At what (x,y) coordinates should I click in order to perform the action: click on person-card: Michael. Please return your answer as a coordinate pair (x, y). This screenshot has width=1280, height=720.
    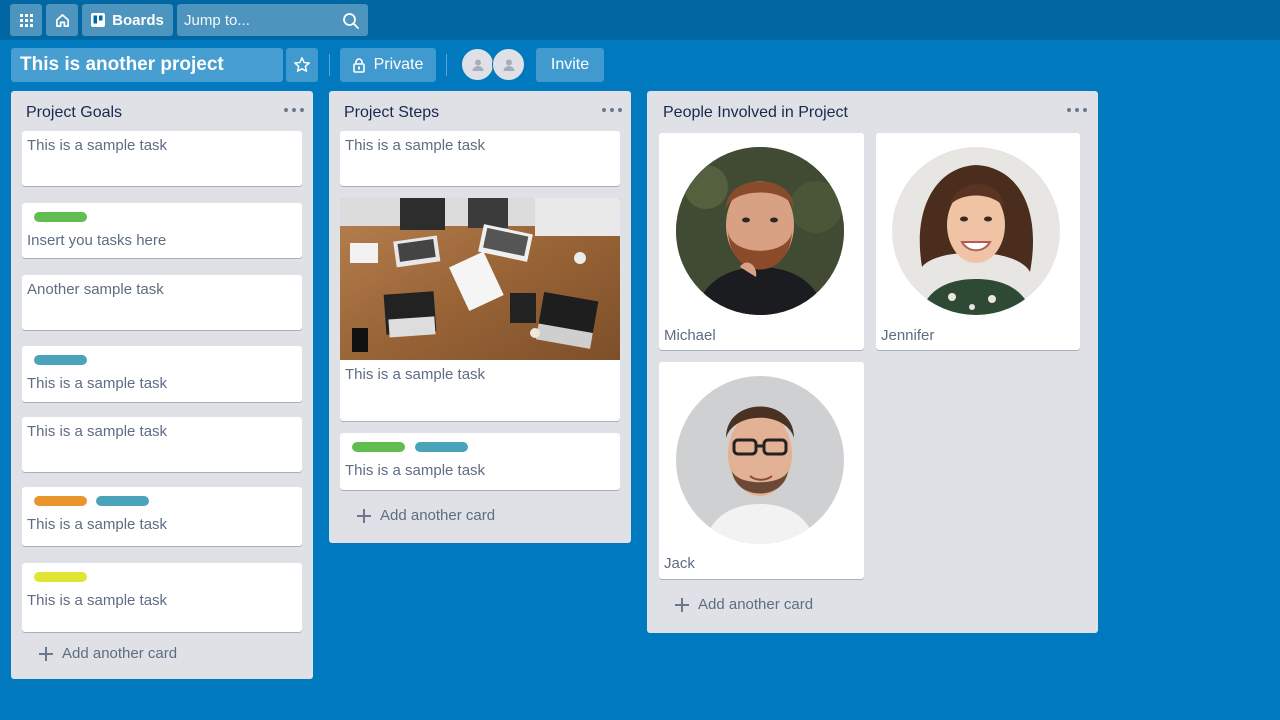
    Looking at the image, I should click on (761, 241).